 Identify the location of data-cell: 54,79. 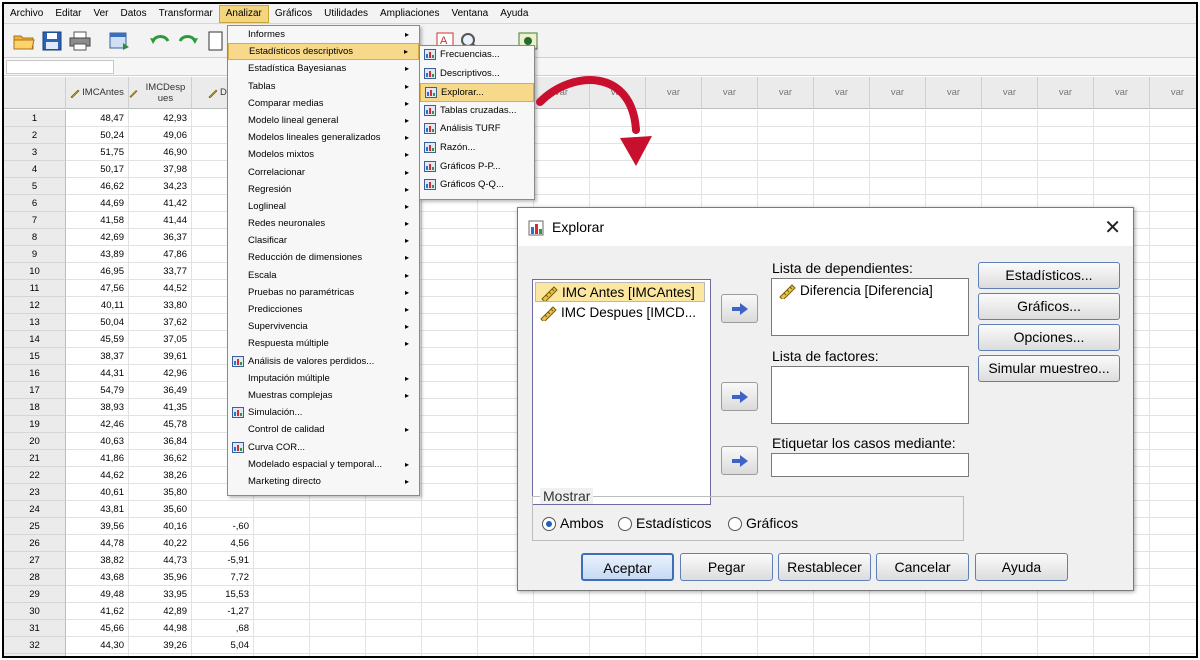
(97, 390).